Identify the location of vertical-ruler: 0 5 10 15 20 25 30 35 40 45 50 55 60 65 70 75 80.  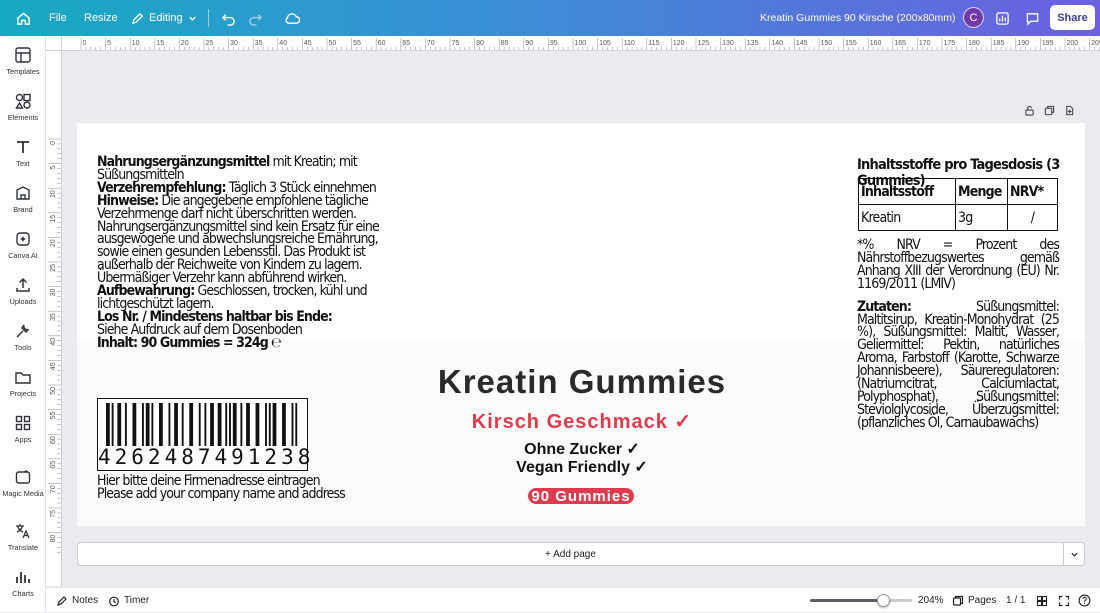
(54, 318).